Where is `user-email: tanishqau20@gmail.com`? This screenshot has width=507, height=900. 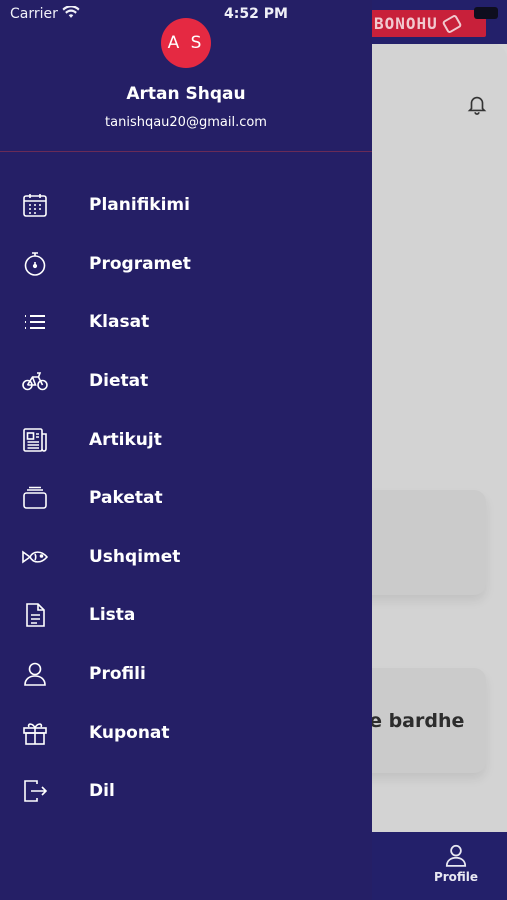 user-email: tanishqau20@gmail.com is located at coordinates (186, 122).